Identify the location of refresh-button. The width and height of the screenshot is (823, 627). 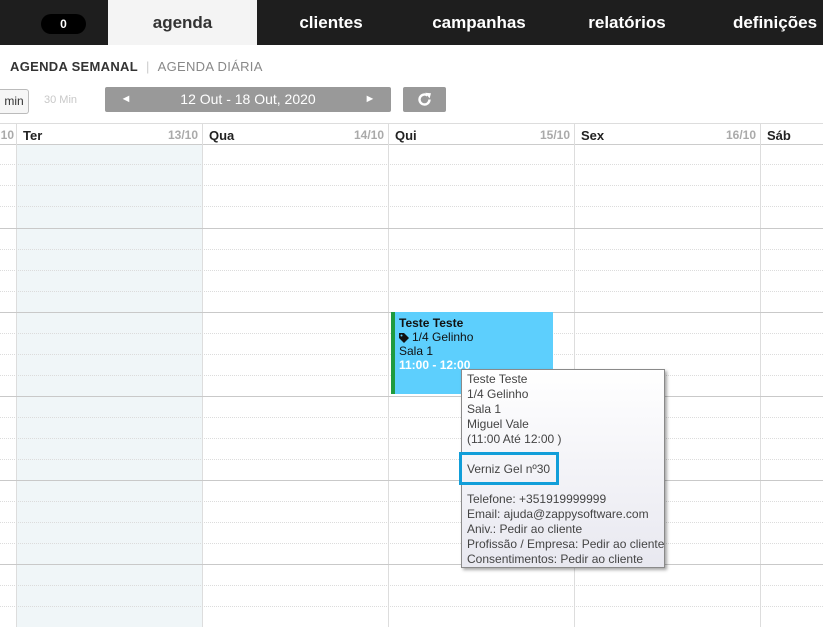
(424, 99).